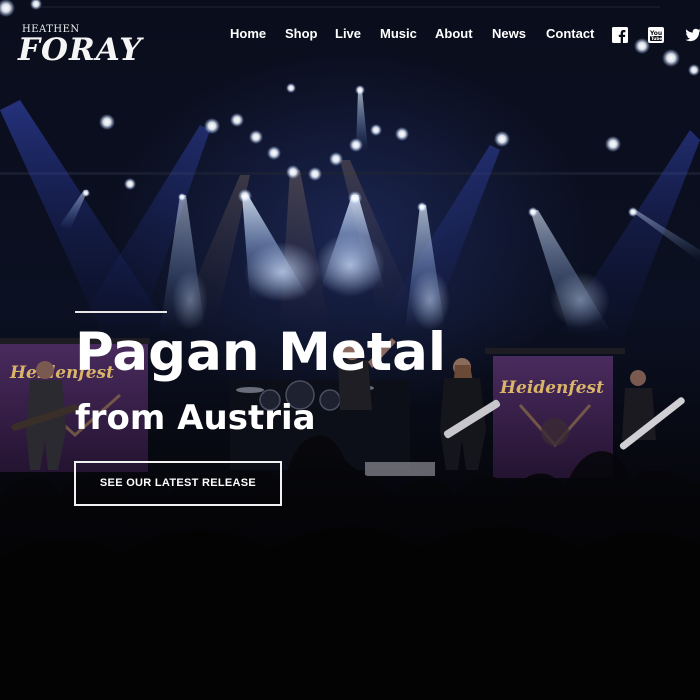 The width and height of the screenshot is (700, 700). I want to click on main-navigation: Home Shop Live Music About News Contact, so click(350, 36).